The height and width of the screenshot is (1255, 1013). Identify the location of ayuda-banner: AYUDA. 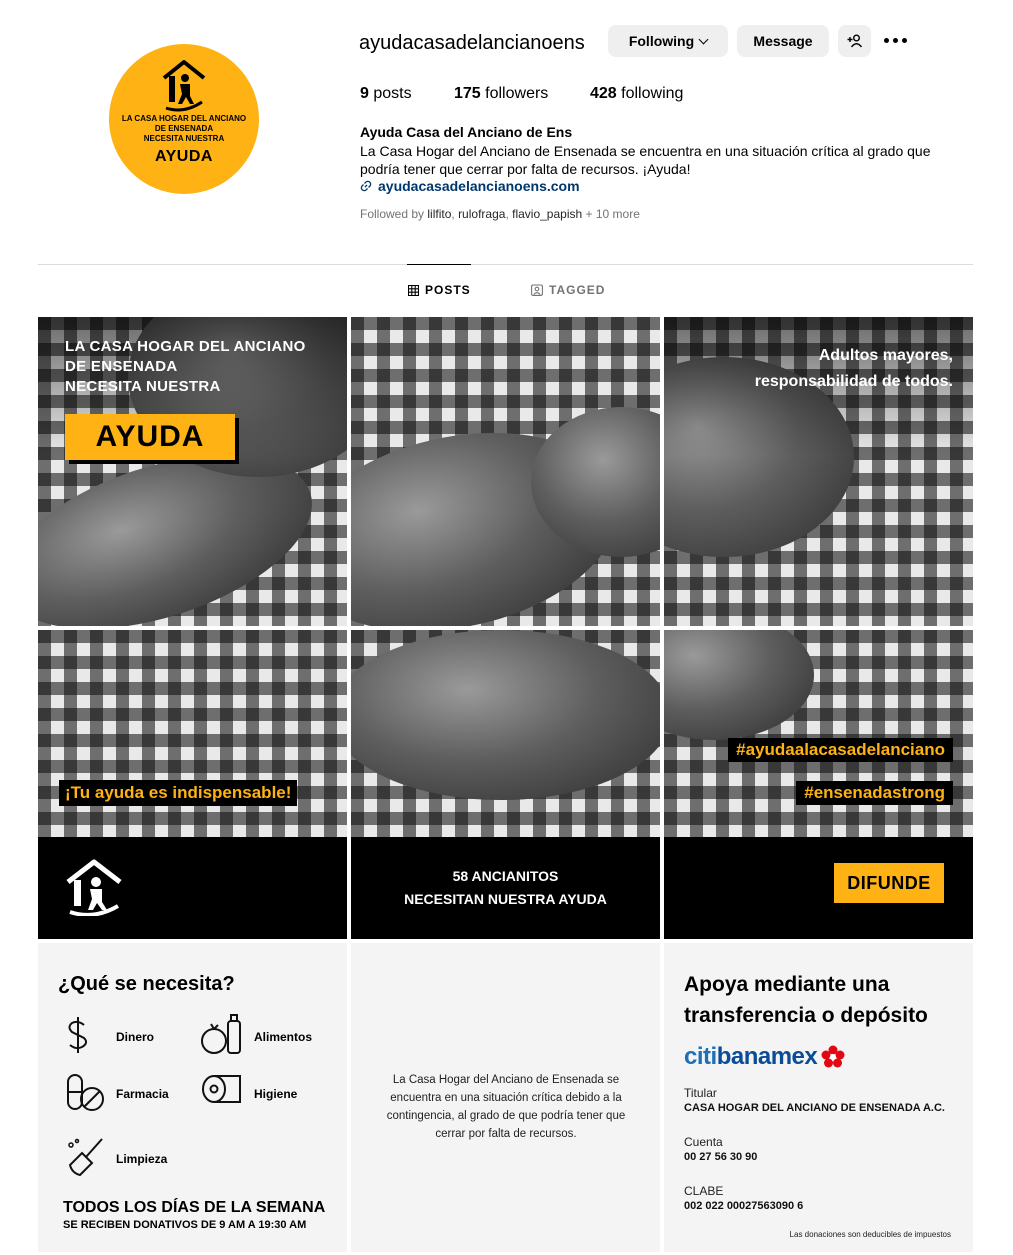
(150, 437).